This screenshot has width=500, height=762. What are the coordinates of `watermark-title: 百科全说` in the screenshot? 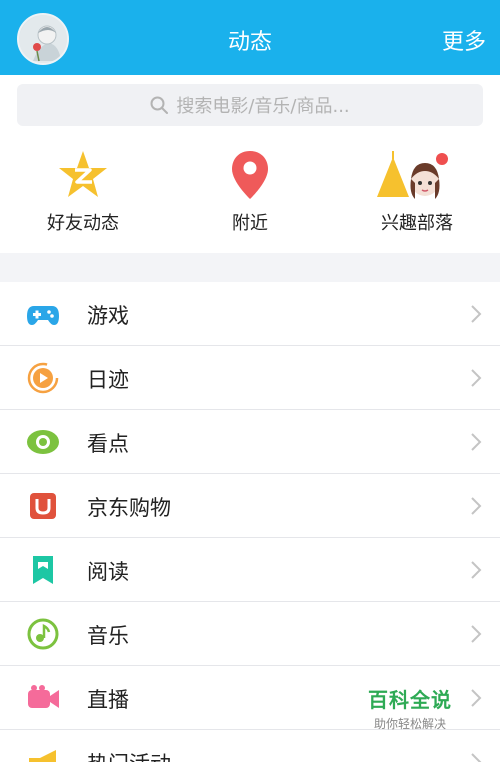 It's located at (410, 700).